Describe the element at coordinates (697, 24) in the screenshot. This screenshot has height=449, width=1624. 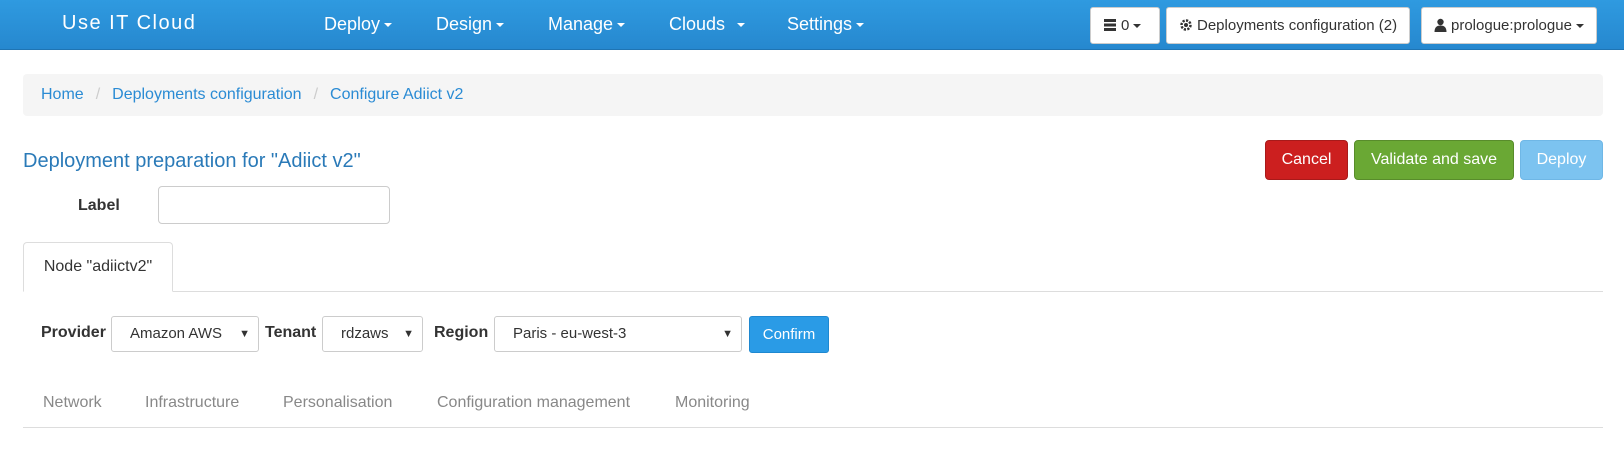
I see `menu-clouds-label: Clouds` at that location.